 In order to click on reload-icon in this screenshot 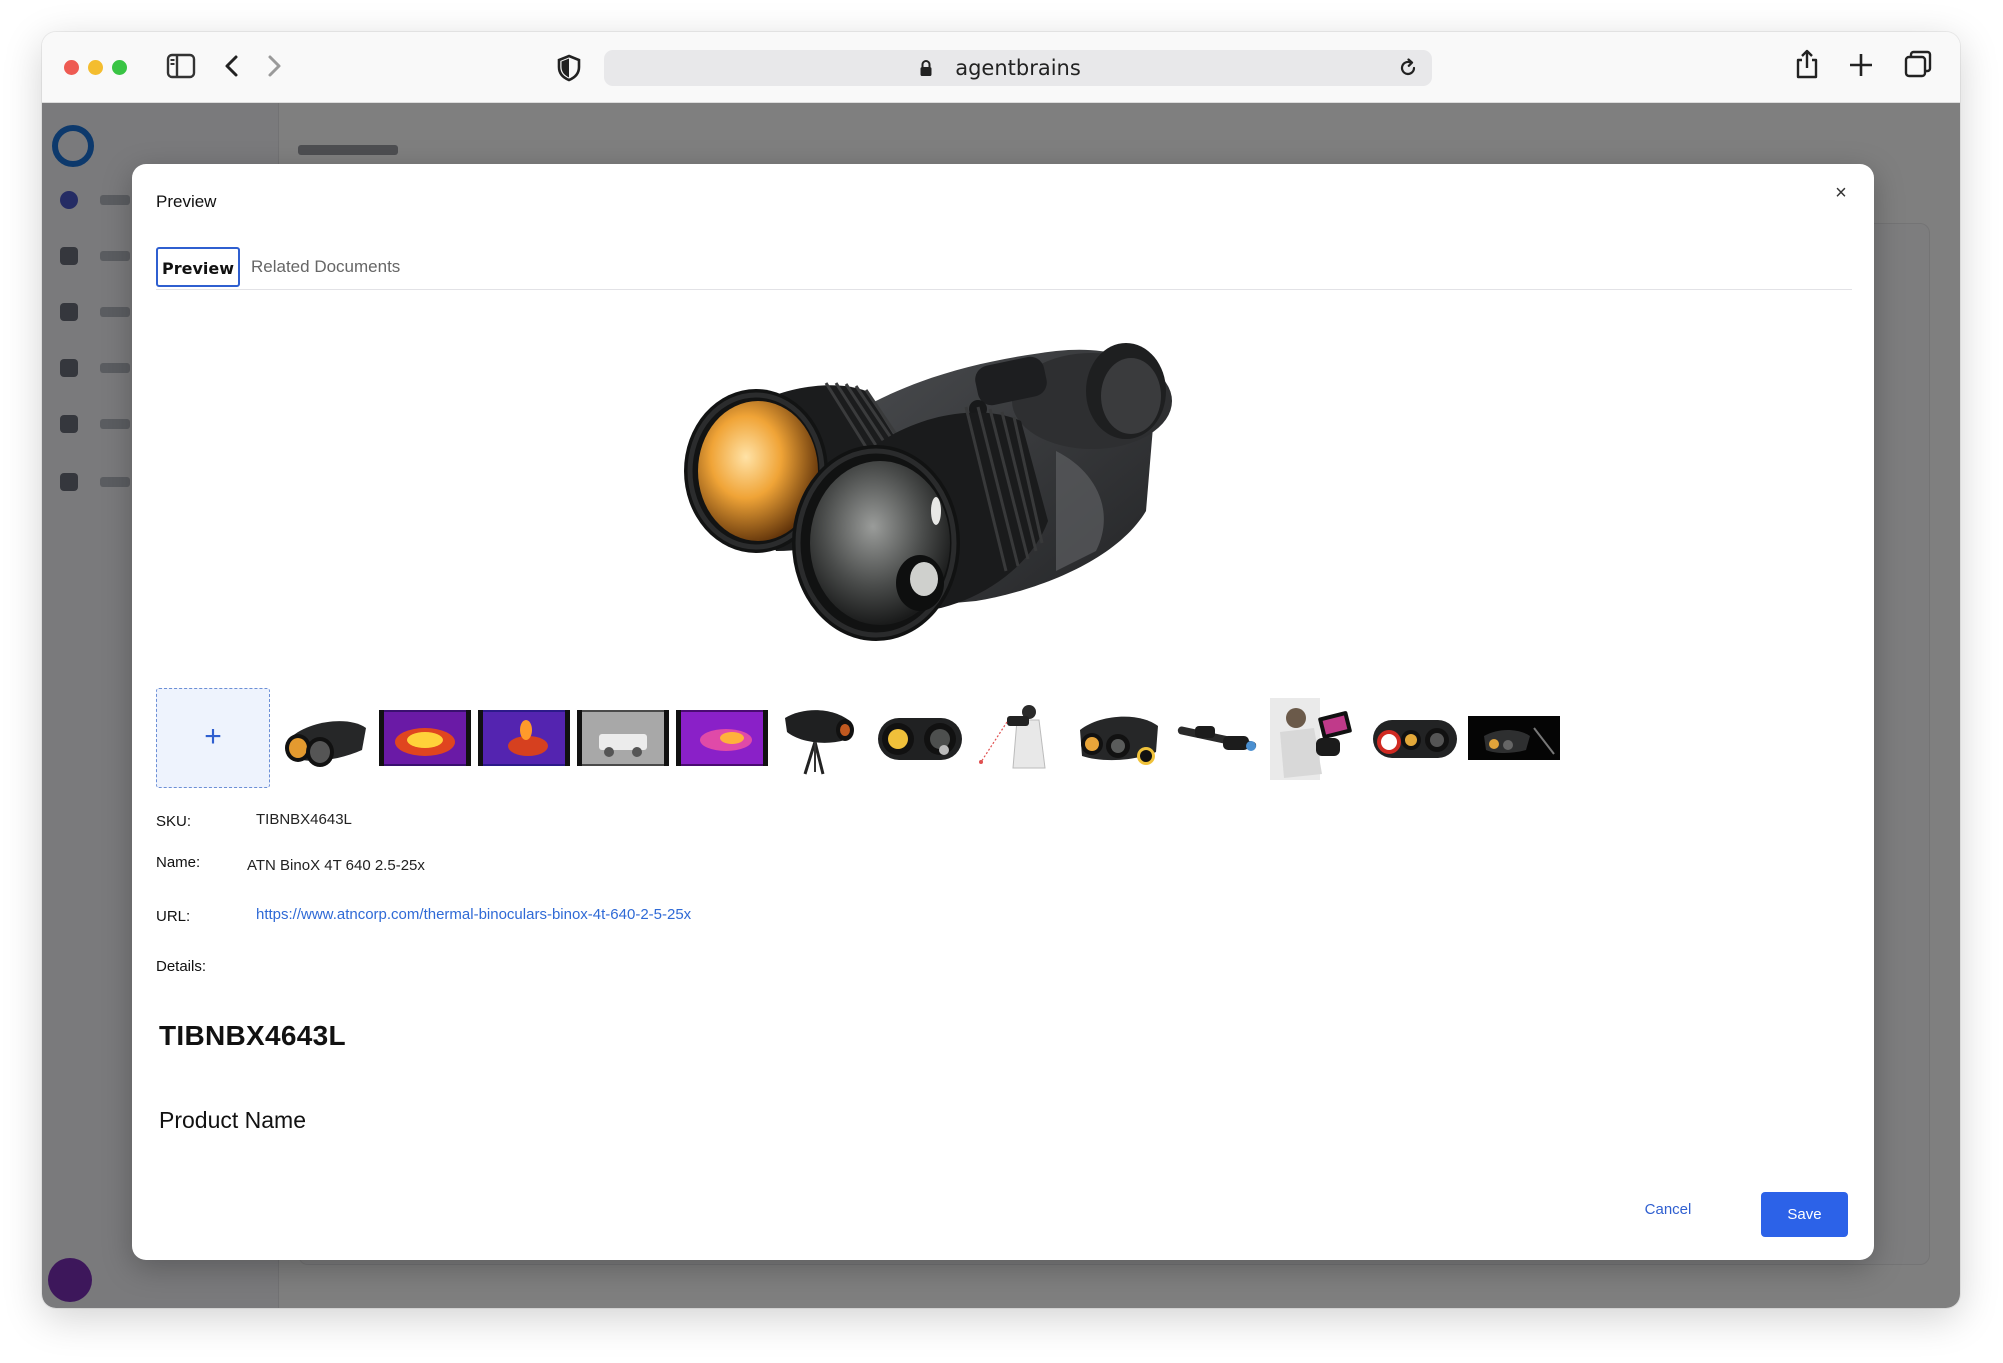, I will do `click(1408, 68)`.